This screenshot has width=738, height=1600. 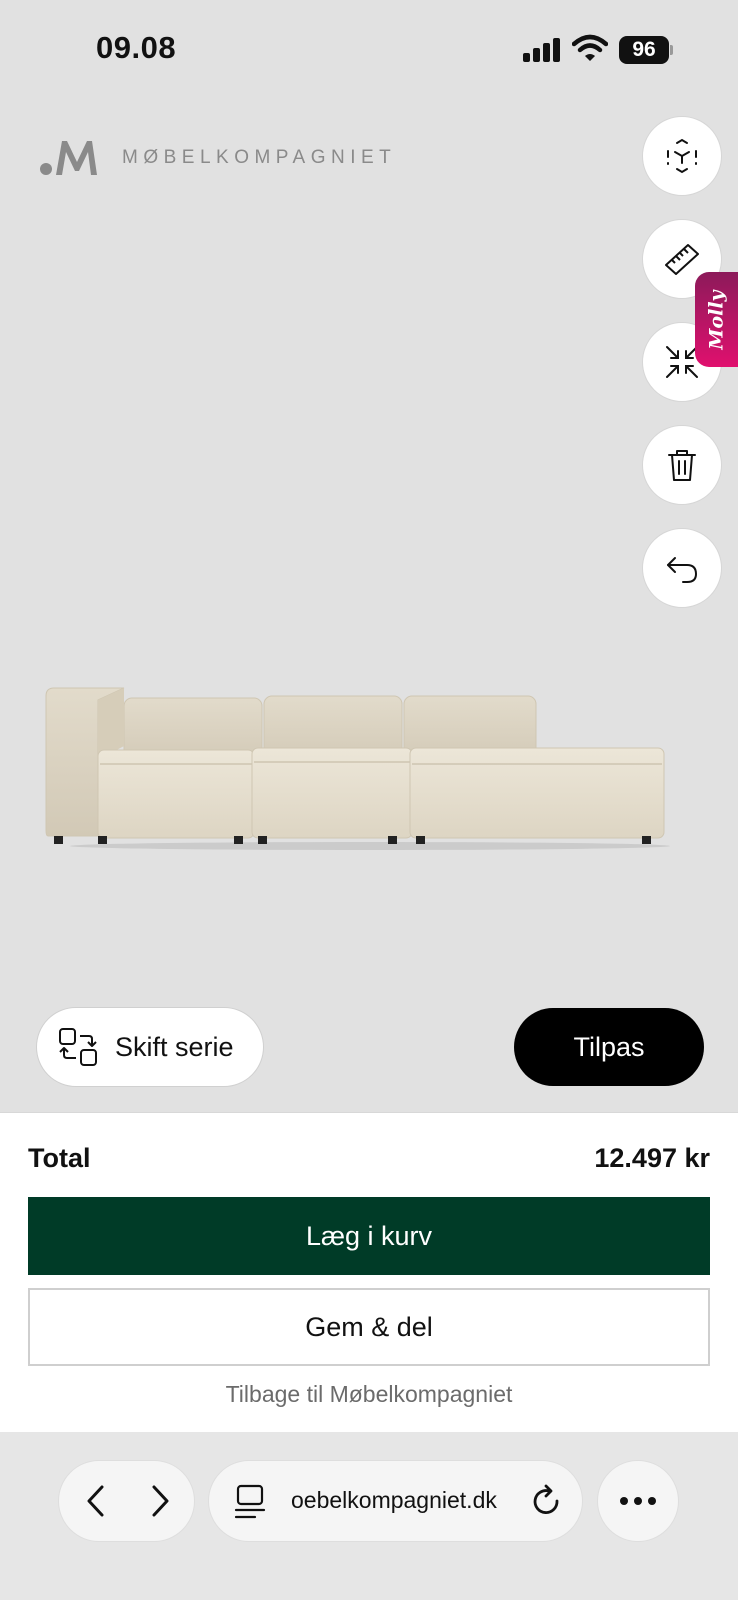 I want to click on status-time: 09.08, so click(x=136, y=47).